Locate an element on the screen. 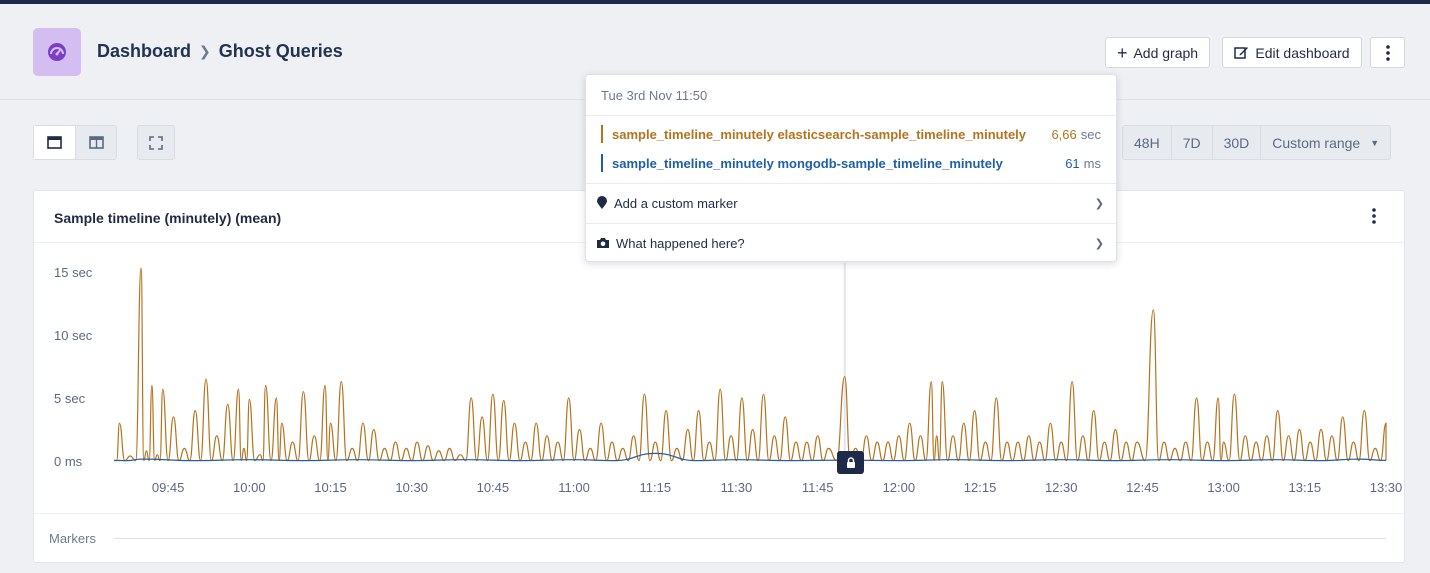  edit-dashboard-button: Edit dashboard is located at coordinates (1292, 52).